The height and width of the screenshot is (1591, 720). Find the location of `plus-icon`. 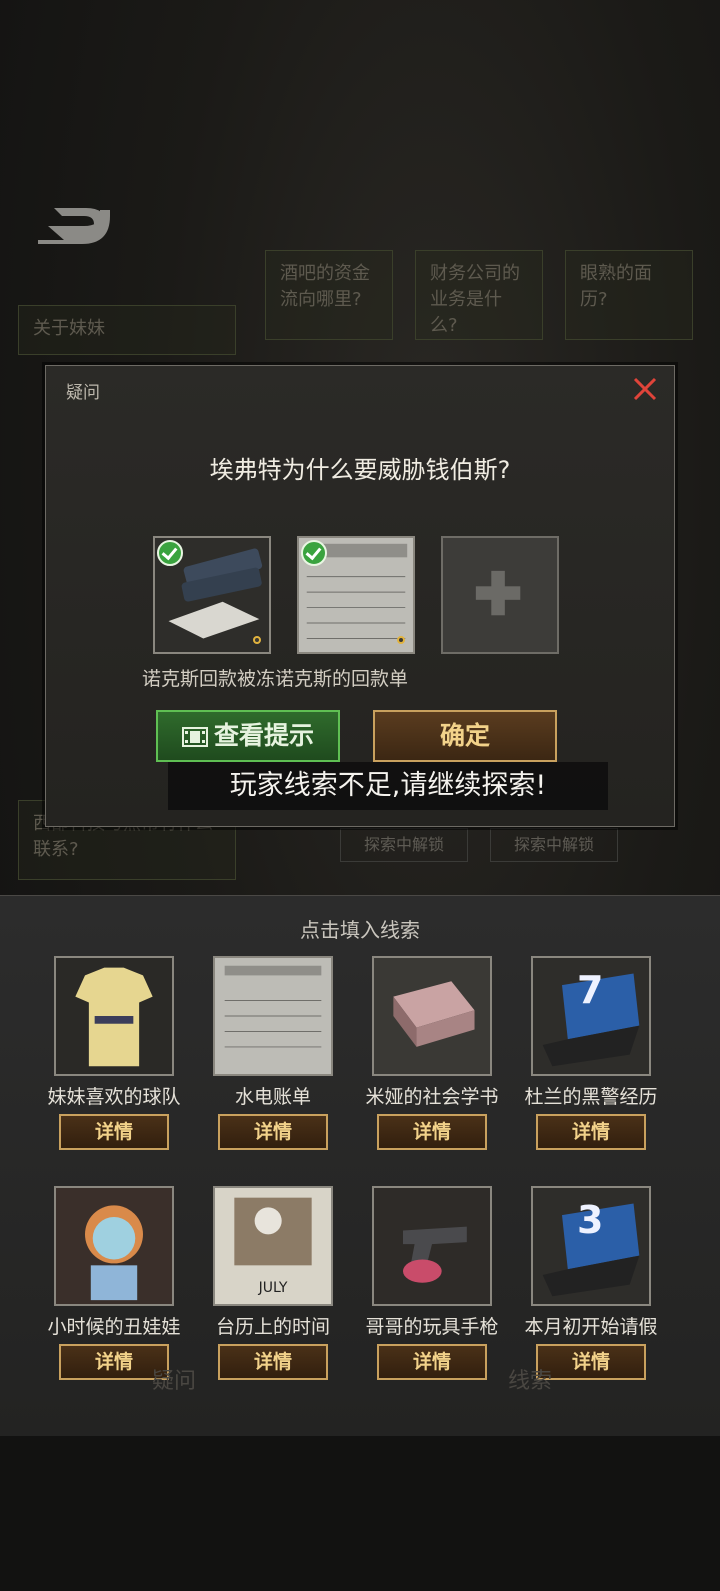

plus-icon is located at coordinates (498, 593).